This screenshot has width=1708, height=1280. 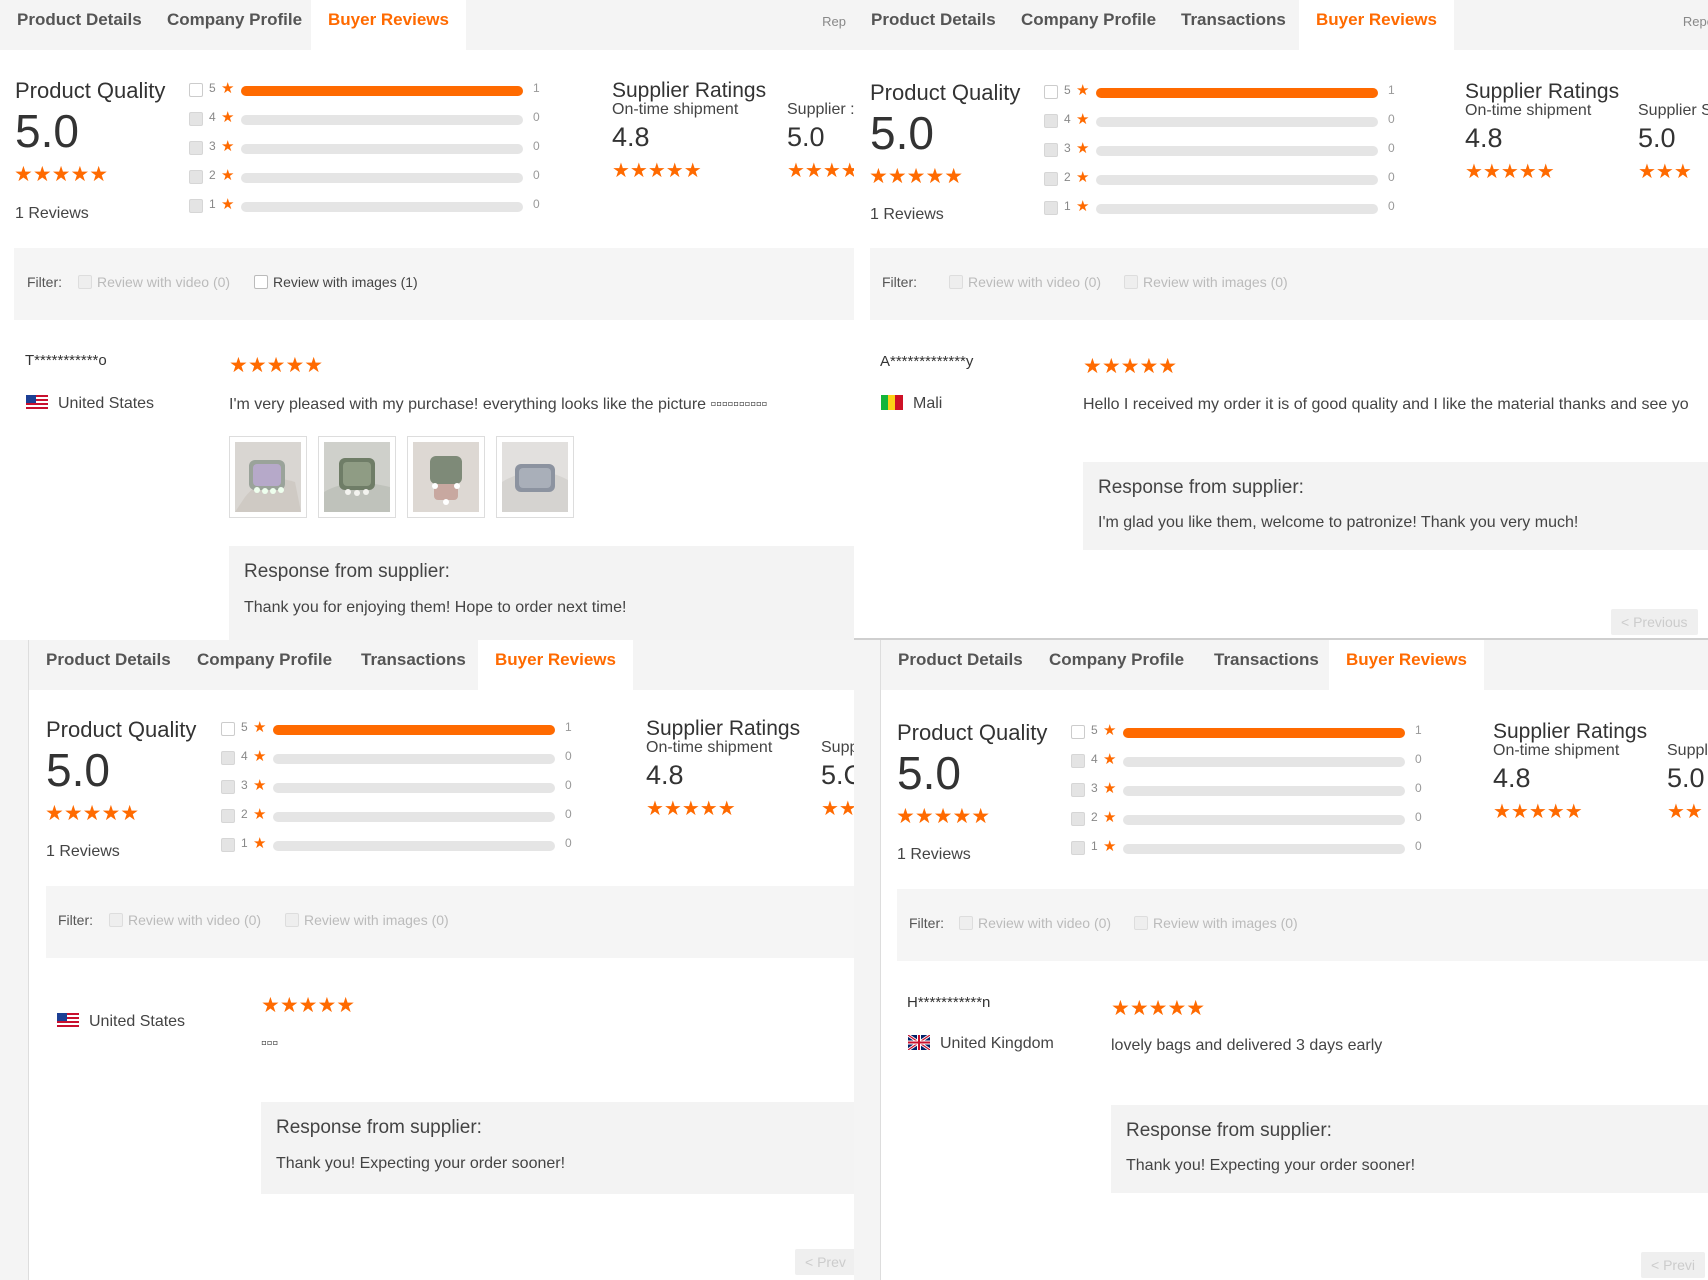 I want to click on previous-page-button: < Previous, so click(x=1654, y=622).